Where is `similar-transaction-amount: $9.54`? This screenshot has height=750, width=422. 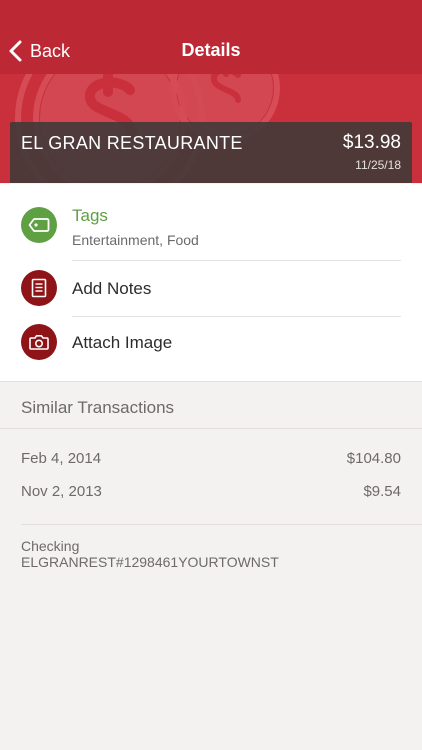 similar-transaction-amount: $9.54 is located at coordinates (382, 491).